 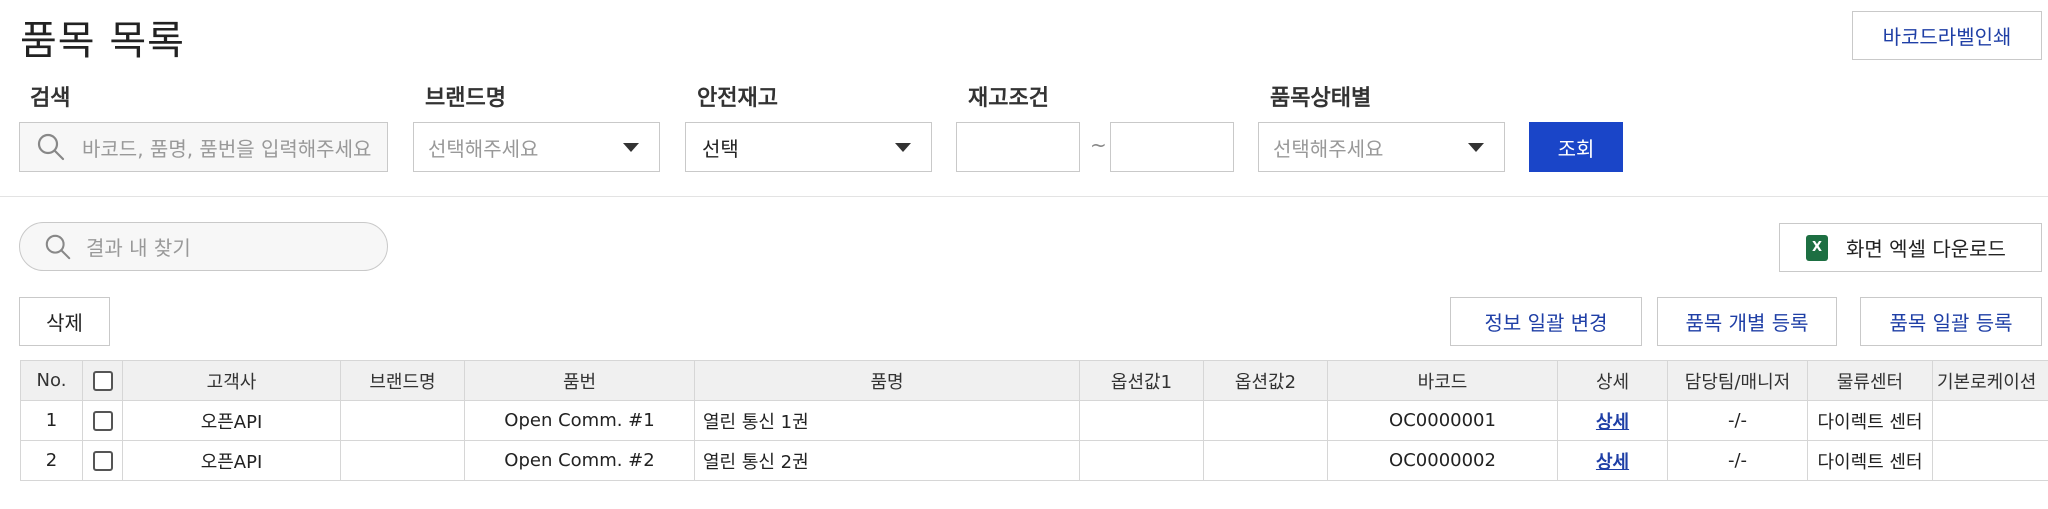 I want to click on column-header-location: 기본로케이션, so click(x=1990, y=380).